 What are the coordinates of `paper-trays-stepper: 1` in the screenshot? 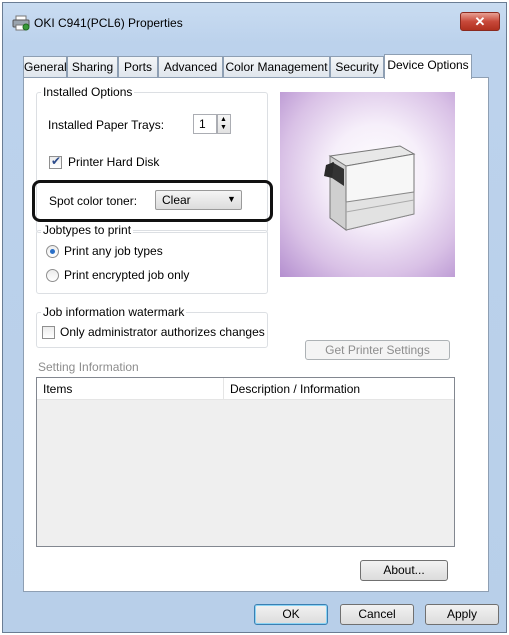 It's located at (205, 124).